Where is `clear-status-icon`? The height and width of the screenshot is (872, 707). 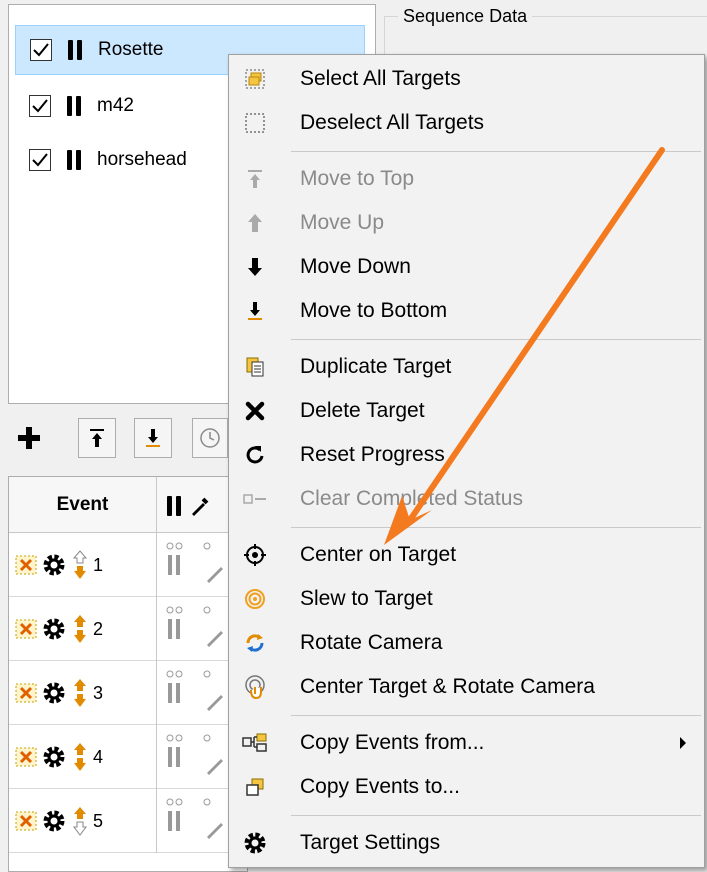
clear-status-icon is located at coordinates (255, 499).